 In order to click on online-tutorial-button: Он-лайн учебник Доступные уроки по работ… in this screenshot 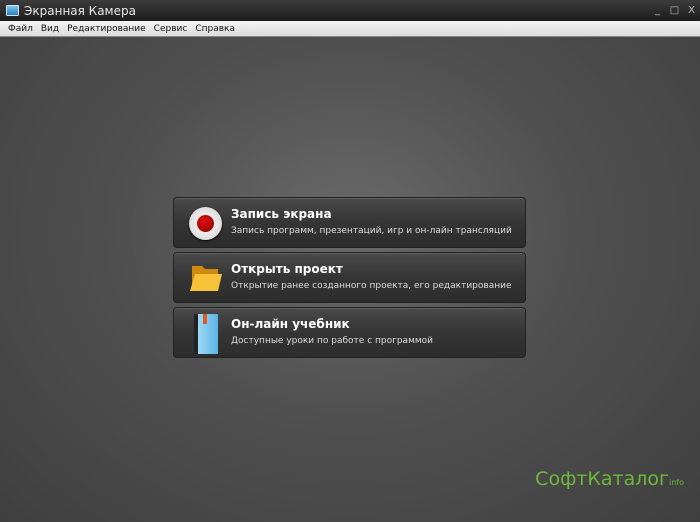, I will do `click(349, 332)`.